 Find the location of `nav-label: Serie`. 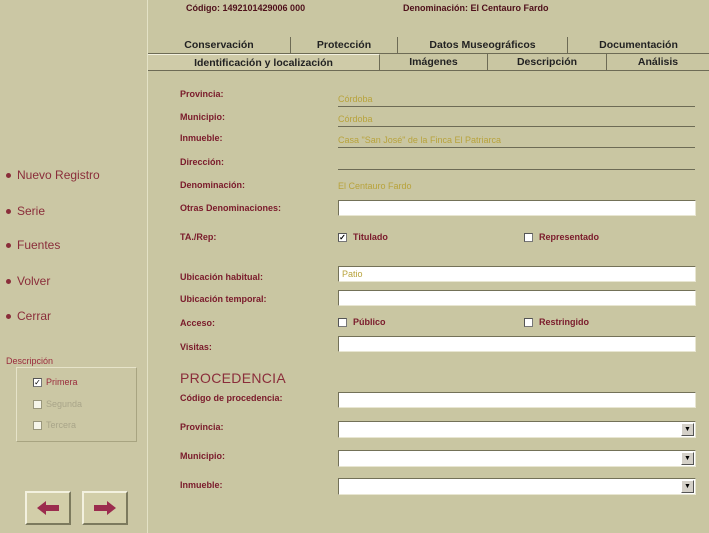

nav-label: Serie is located at coordinates (31, 211).